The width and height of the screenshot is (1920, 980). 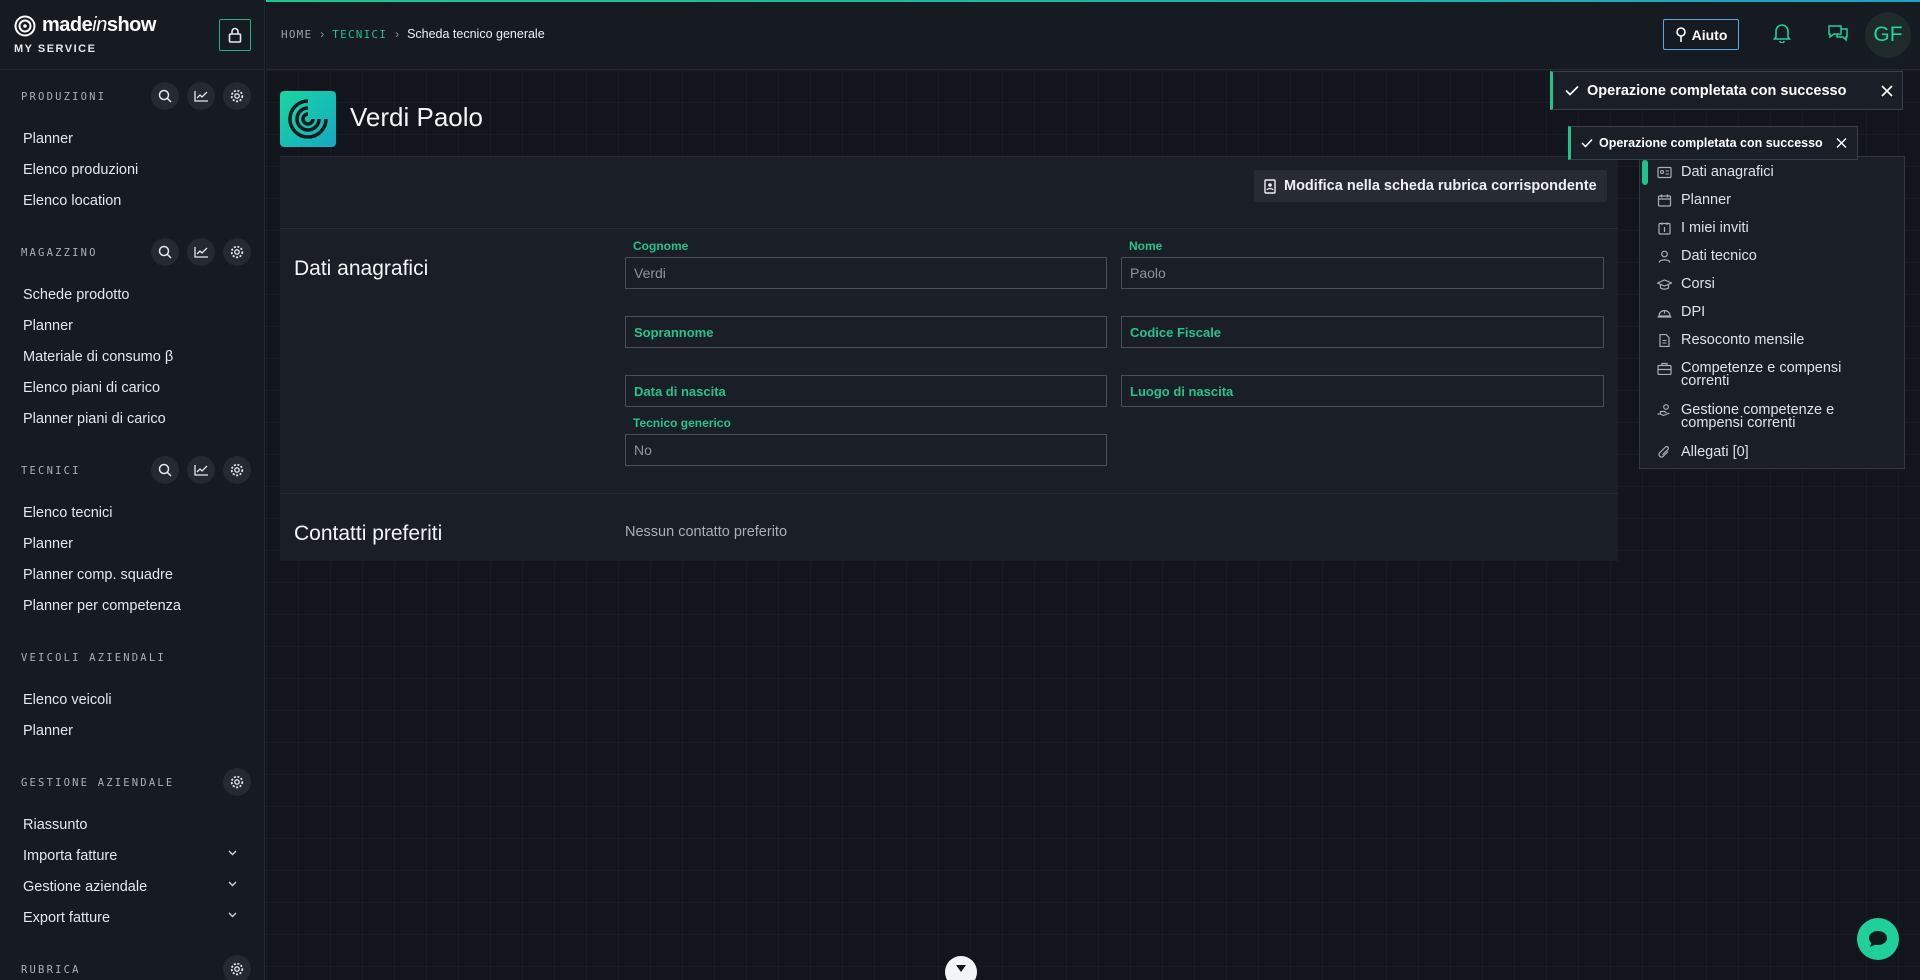 What do you see at coordinates (132, 512) in the screenshot?
I see `sidebar-item-elenco-tecnici: Elenco tecnici` at bounding box center [132, 512].